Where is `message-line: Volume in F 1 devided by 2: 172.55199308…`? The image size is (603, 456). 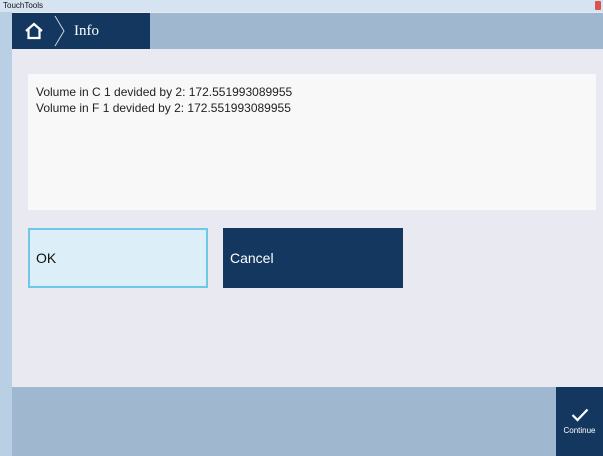 message-line: Volume in F 1 devided by 2: 172.55199308… is located at coordinates (163, 108).